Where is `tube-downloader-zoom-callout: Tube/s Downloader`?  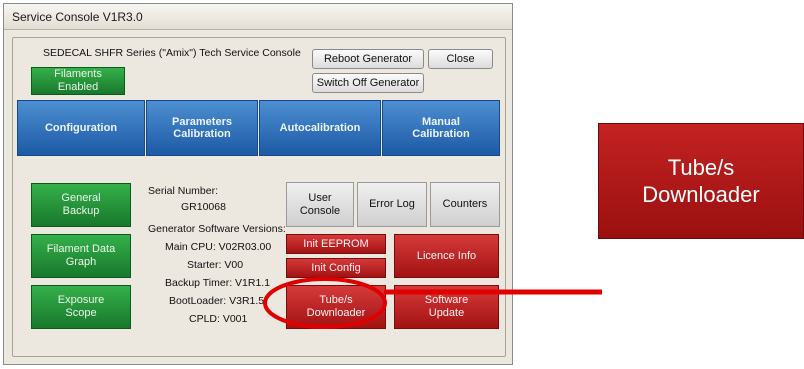 tube-downloader-zoom-callout: Tube/s Downloader is located at coordinates (701, 181).